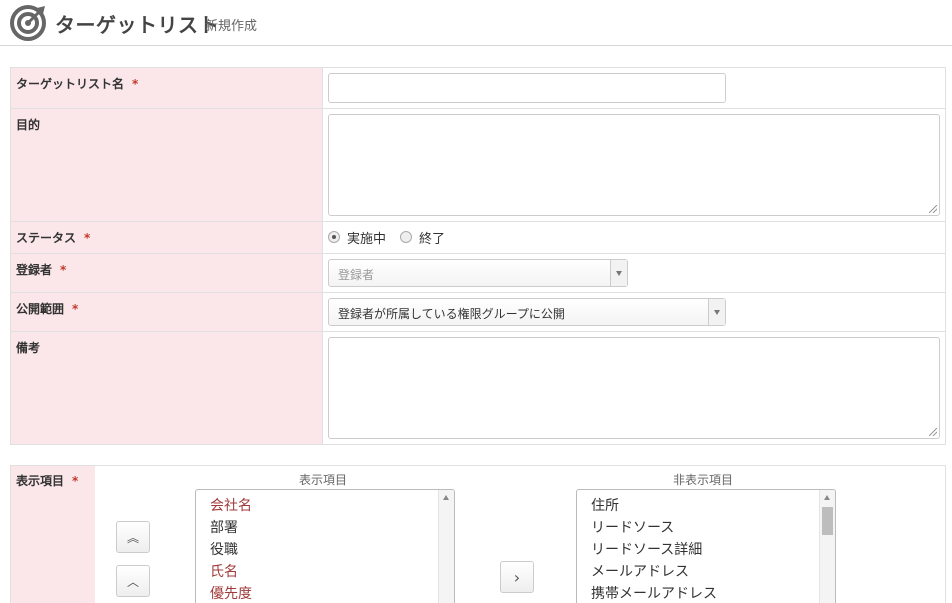 This screenshot has height=603, width=952. What do you see at coordinates (166, 88) in the screenshot?
I see `name-label-cell: ターゲットリスト名 *` at bounding box center [166, 88].